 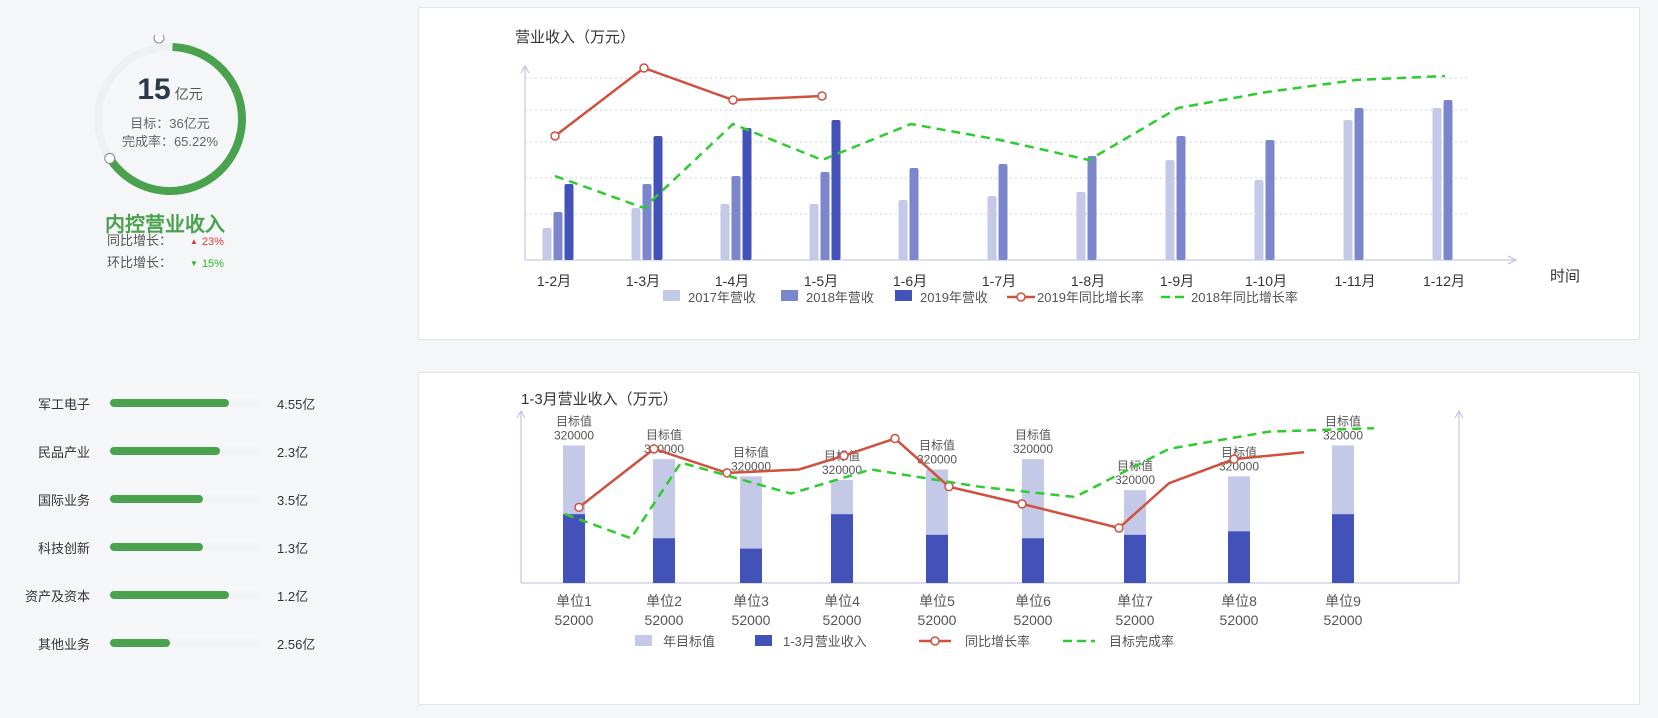 What do you see at coordinates (999, 281) in the screenshot?
I see `x-tick-label: 1-7月` at bounding box center [999, 281].